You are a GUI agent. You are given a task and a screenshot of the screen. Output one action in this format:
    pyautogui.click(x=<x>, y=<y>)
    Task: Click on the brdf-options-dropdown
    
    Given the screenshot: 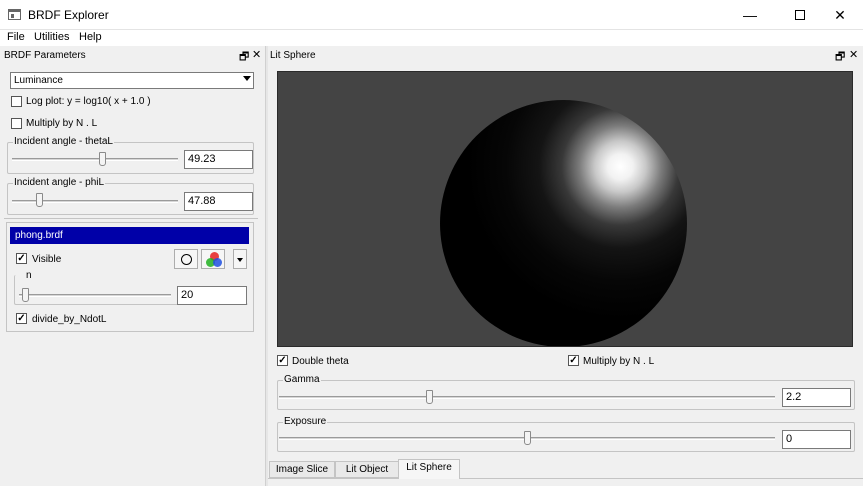 What is the action you would take?
    pyautogui.click(x=240, y=259)
    